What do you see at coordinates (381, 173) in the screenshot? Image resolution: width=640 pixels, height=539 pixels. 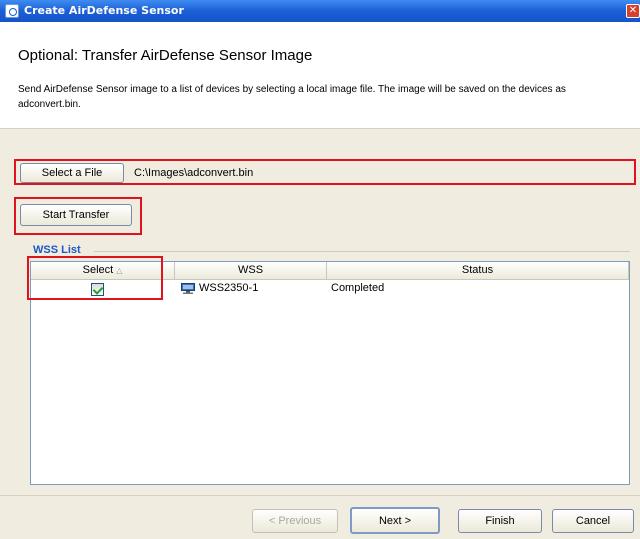 I see `file-path-field: C:\Images\adconvert.bin` at bounding box center [381, 173].